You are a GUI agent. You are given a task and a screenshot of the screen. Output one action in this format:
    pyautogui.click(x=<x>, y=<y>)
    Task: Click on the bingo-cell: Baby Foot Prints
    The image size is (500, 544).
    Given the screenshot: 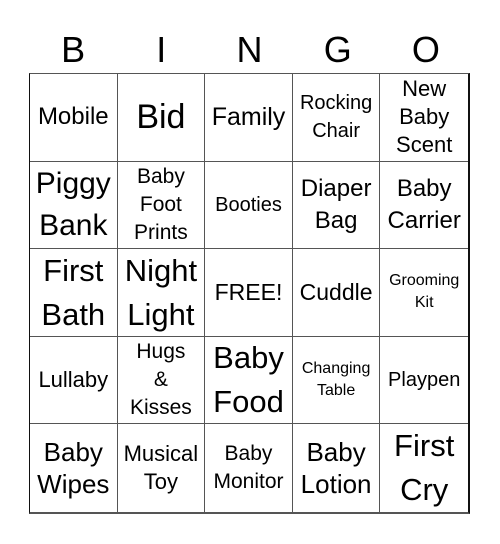 What is the action you would take?
    pyautogui.click(x=161, y=205)
    